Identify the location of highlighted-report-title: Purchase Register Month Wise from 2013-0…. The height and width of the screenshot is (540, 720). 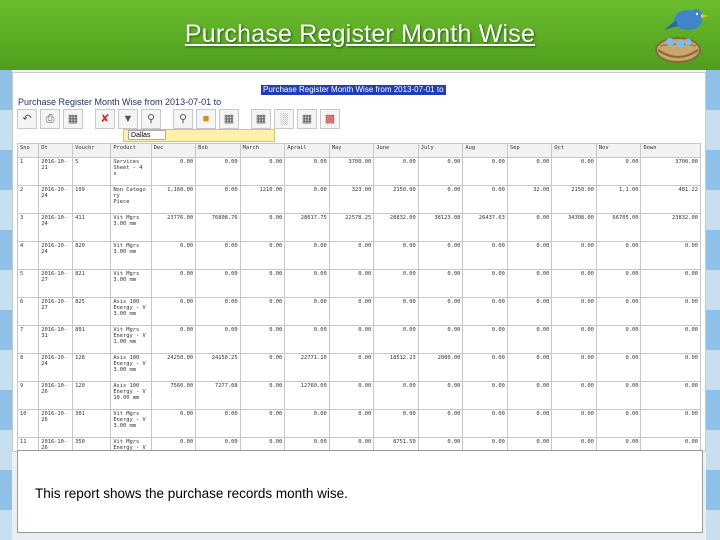
(353, 90).